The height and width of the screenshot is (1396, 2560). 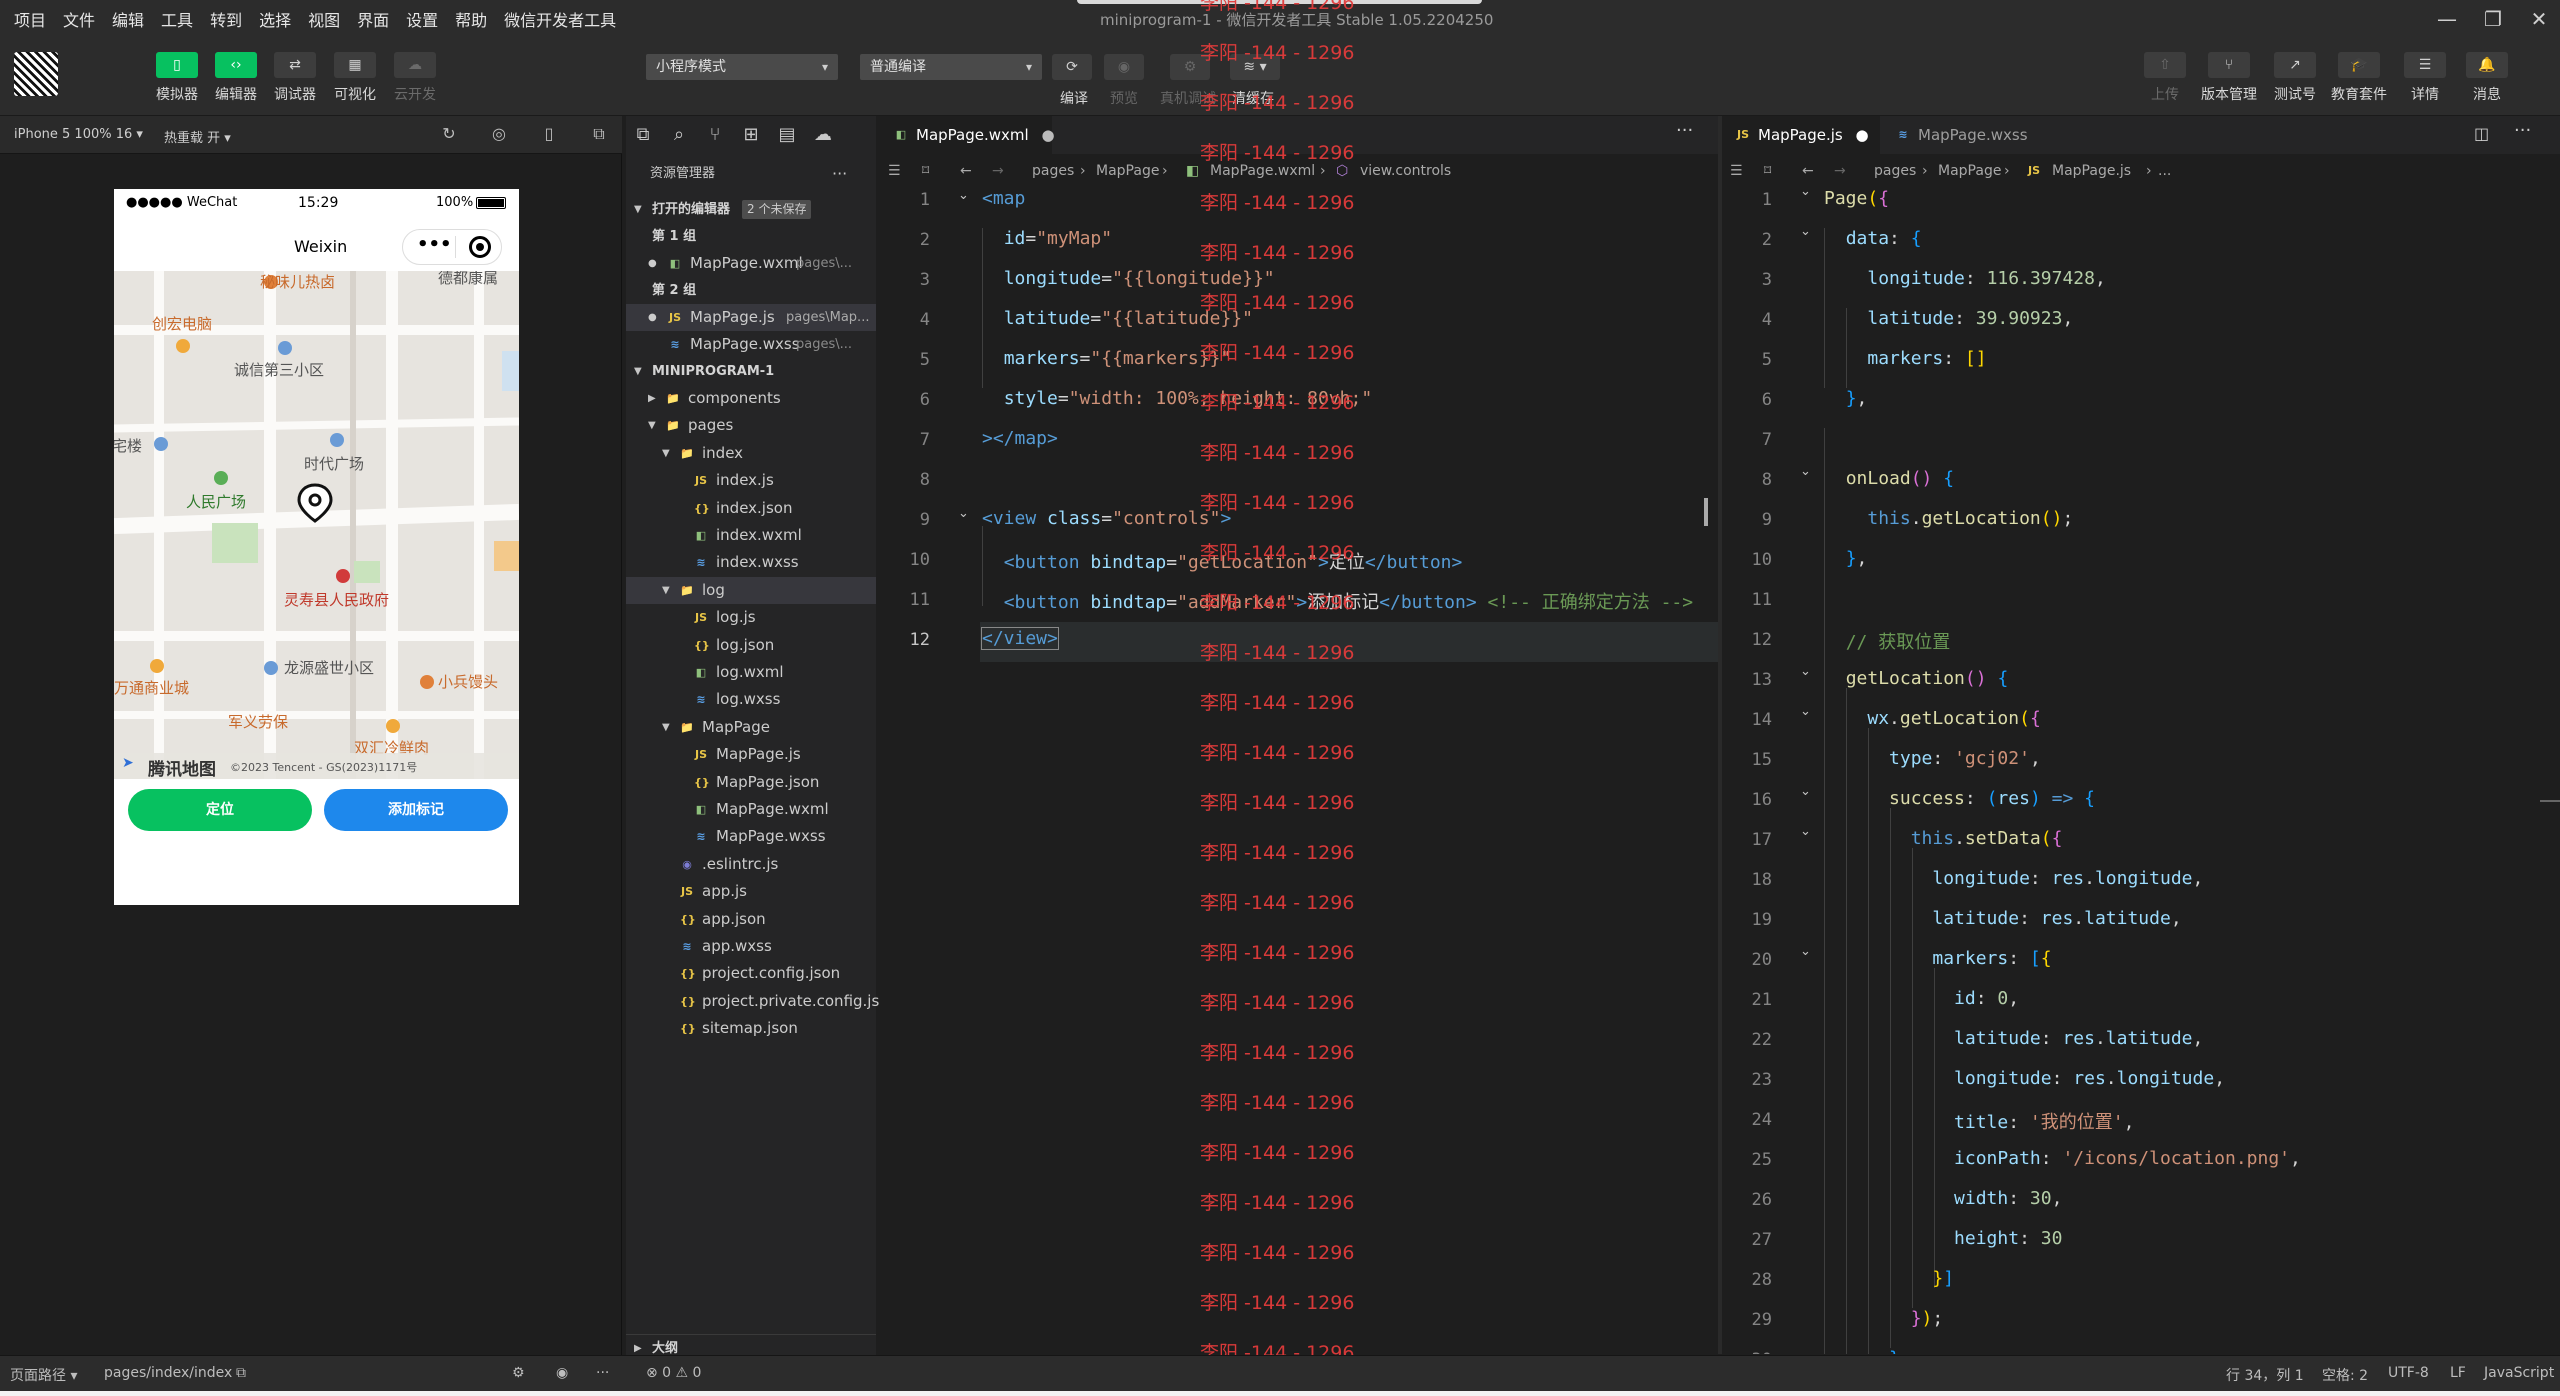 I want to click on compile-button: ⟳, so click(x=1072, y=67).